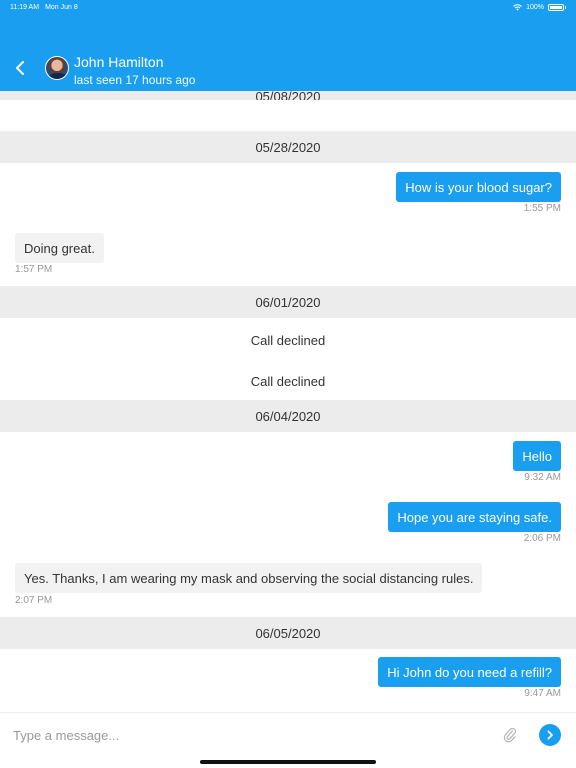 The width and height of the screenshot is (576, 768). I want to click on paperclip-icon, so click(510, 735).